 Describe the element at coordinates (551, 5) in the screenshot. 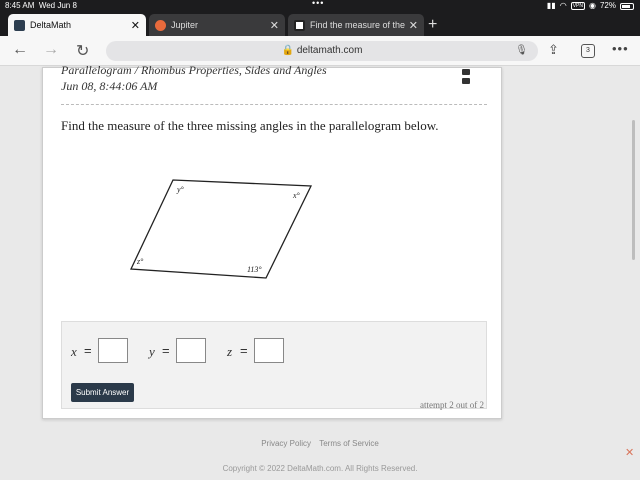

I see `signal-icon: ▮▮` at that location.